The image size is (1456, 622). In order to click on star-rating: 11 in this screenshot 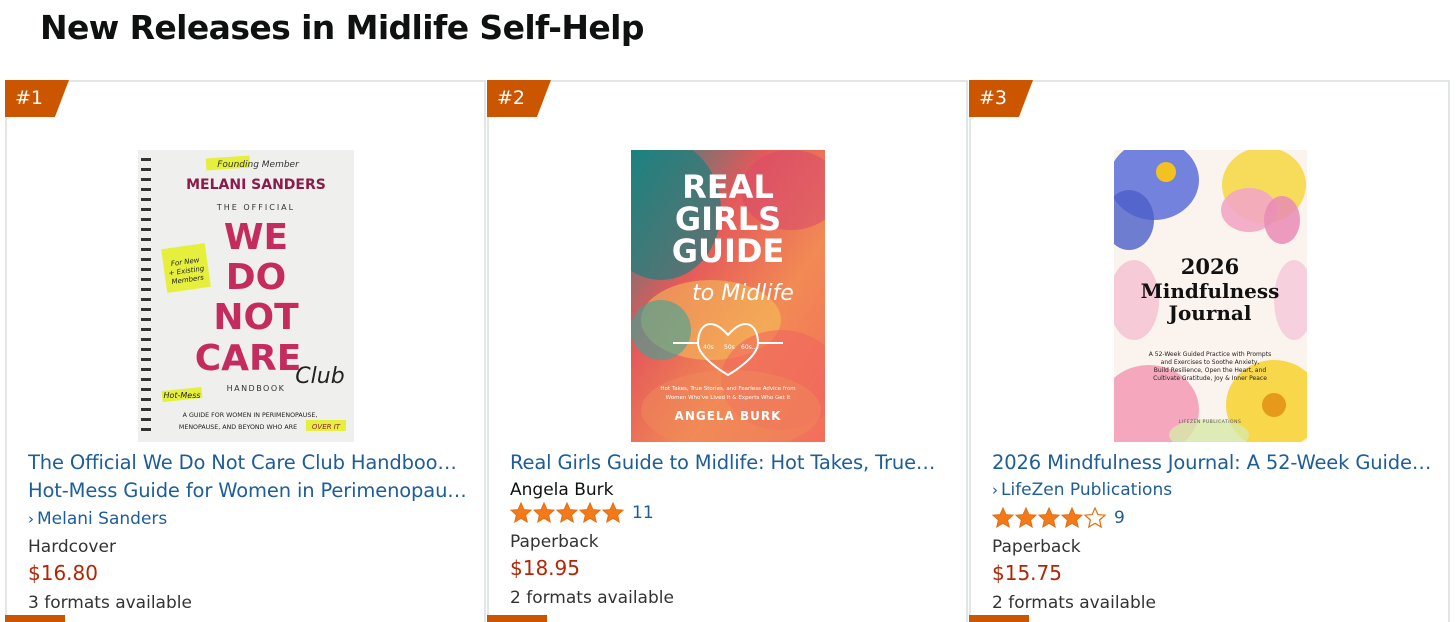, I will do `click(582, 513)`.